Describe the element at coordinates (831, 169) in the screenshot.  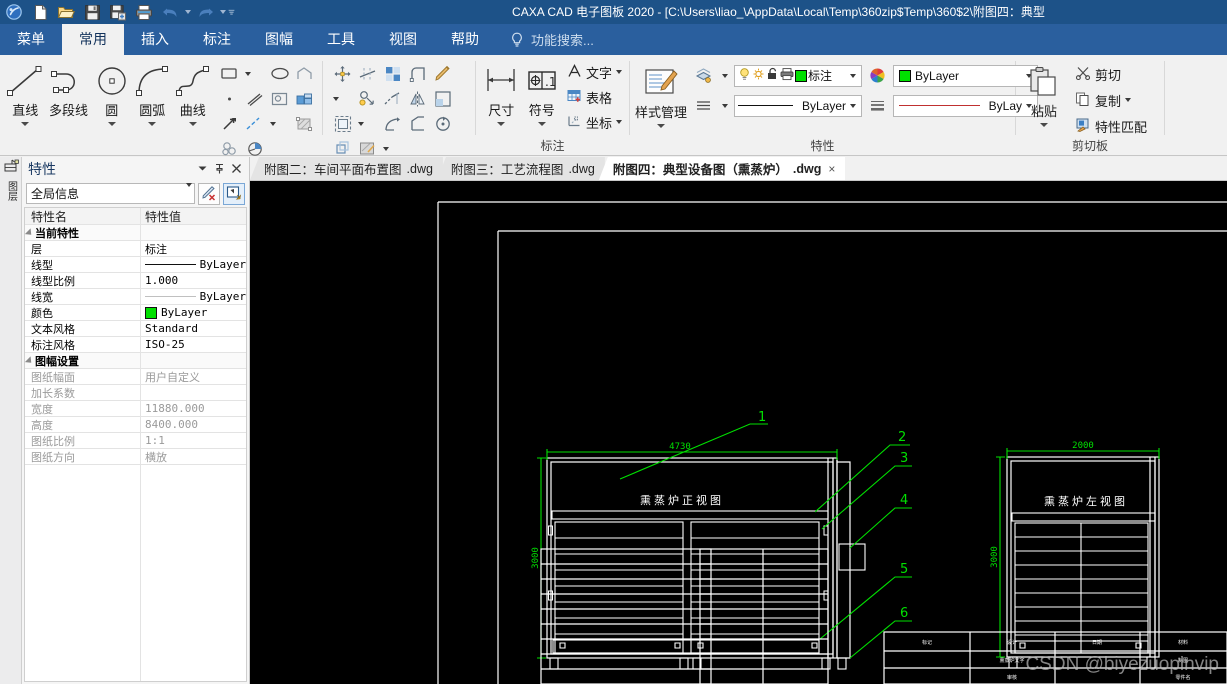
I see `close-tab-icon: ×` at that location.